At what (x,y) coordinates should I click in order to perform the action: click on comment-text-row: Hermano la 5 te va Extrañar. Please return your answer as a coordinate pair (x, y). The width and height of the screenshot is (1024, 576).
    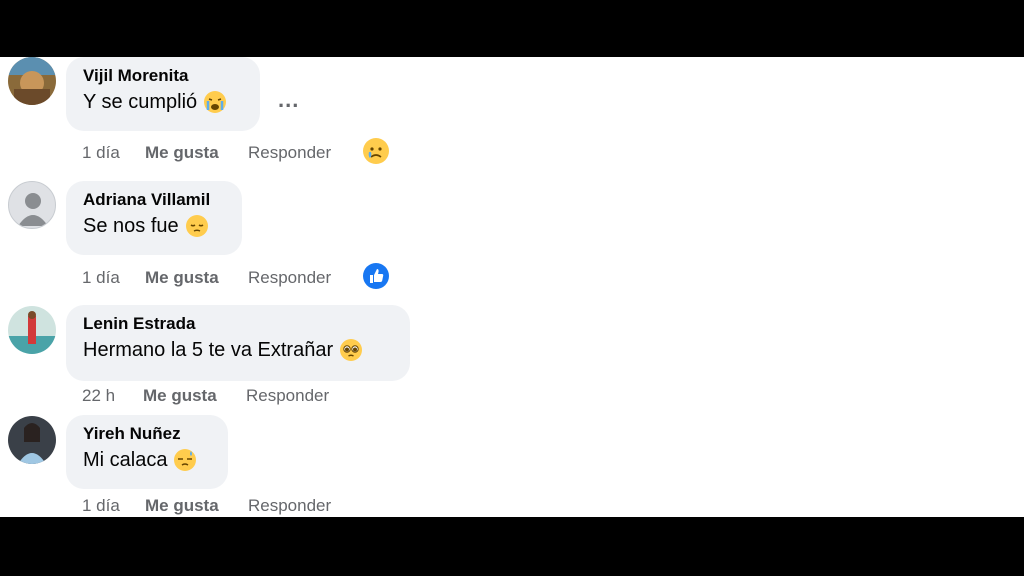
    Looking at the image, I should click on (238, 350).